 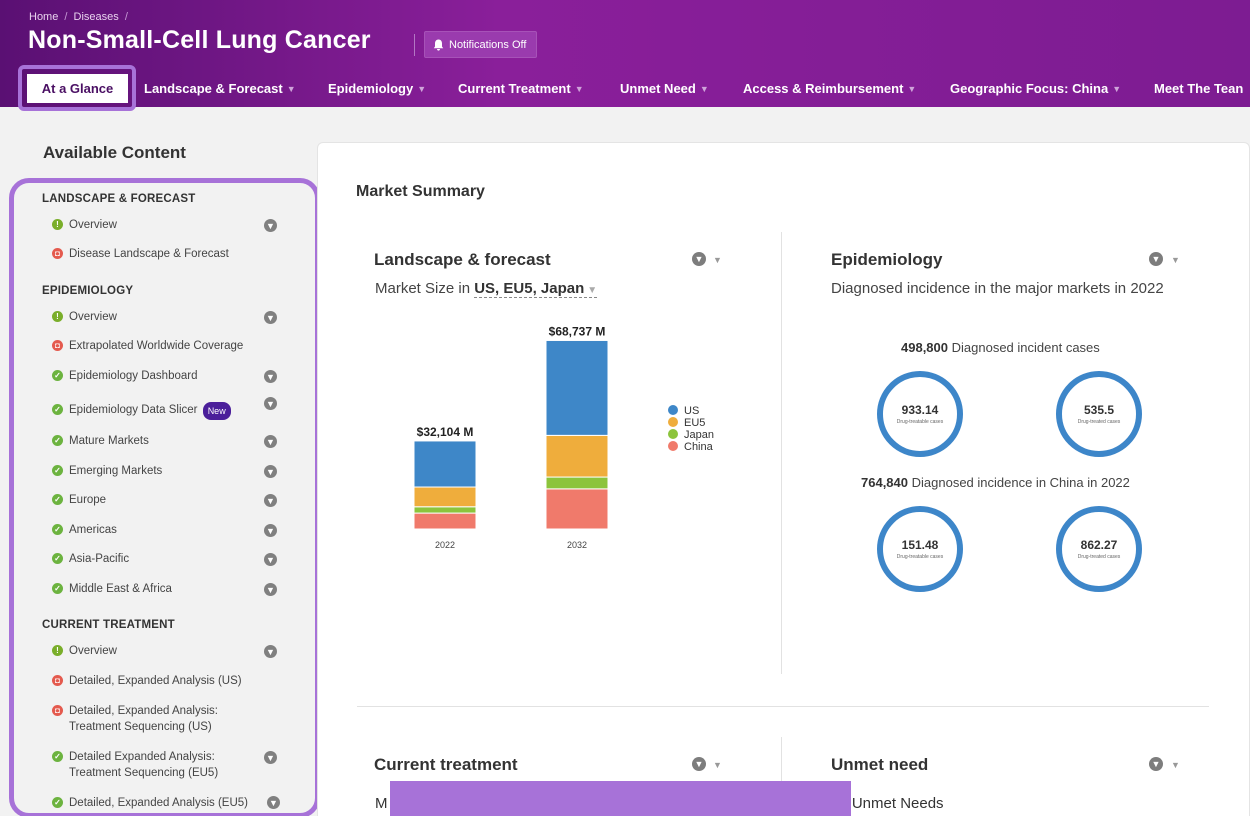 What do you see at coordinates (673, 446) in the screenshot?
I see `legend-swatch-china` at bounding box center [673, 446].